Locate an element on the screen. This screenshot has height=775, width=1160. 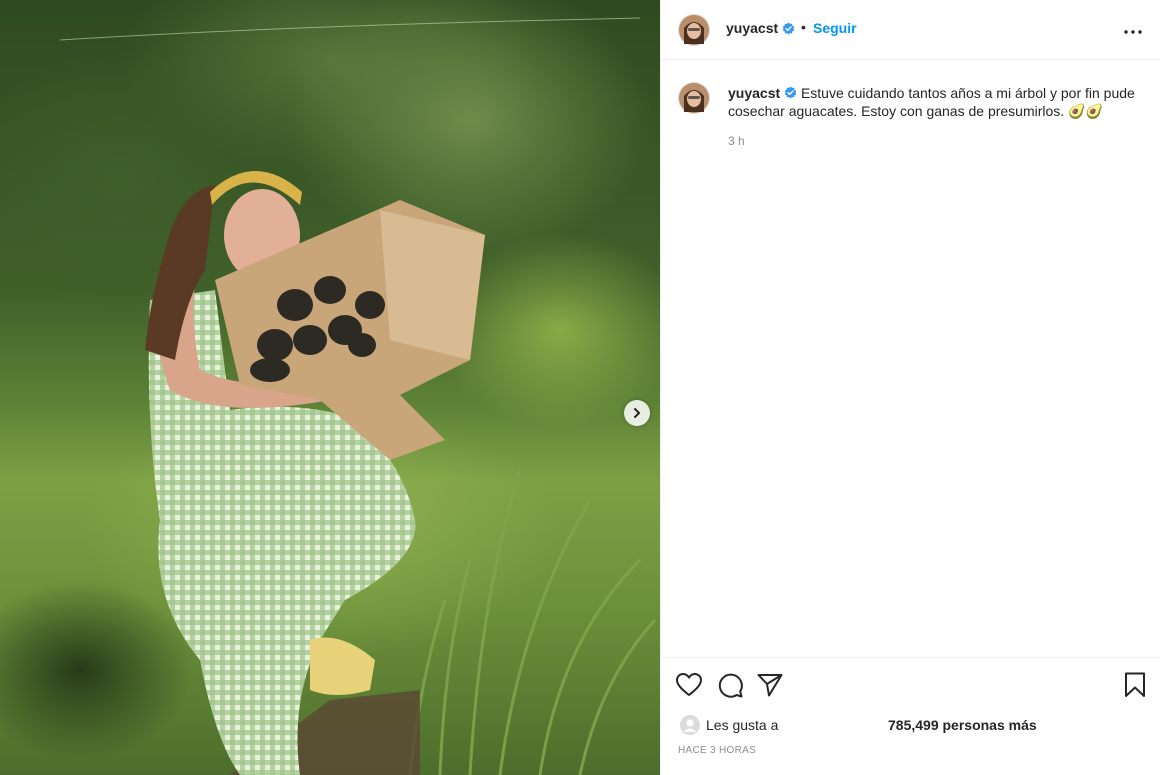
more-options-button is located at coordinates (1133, 30).